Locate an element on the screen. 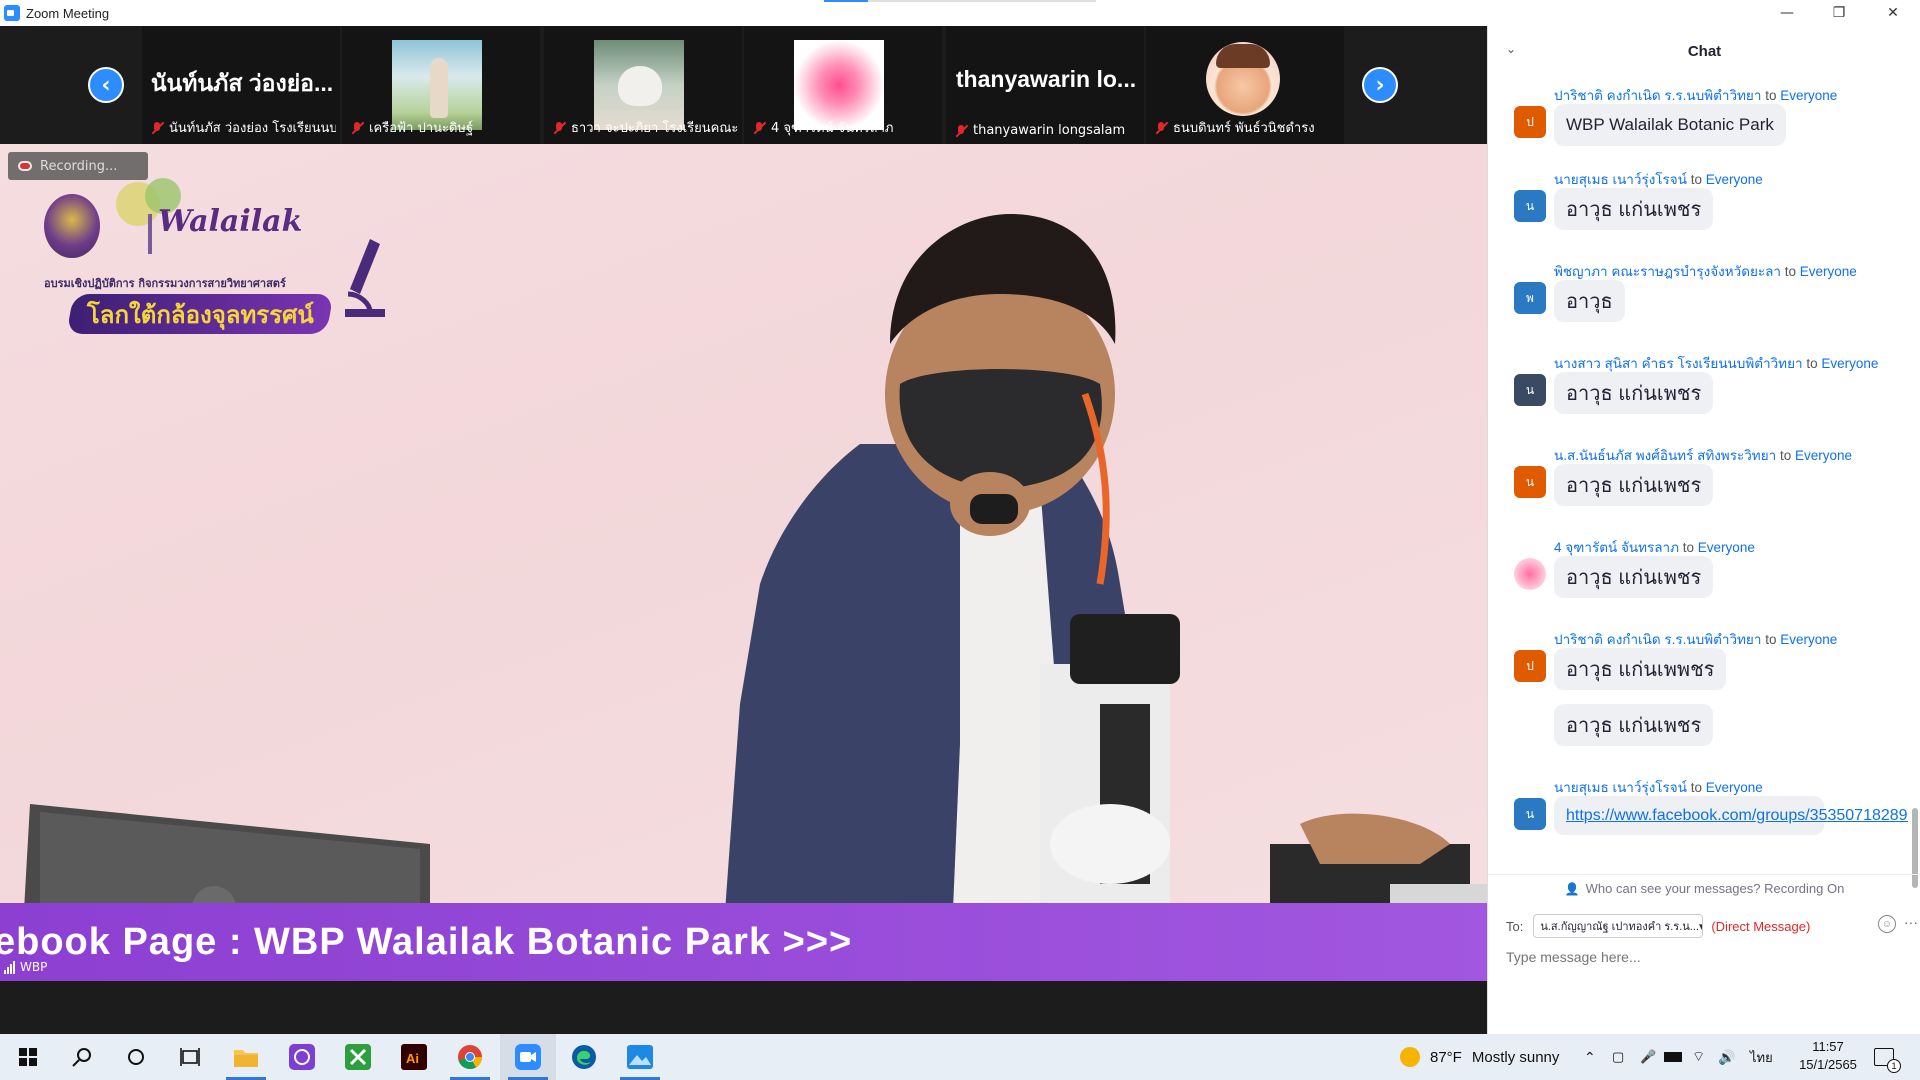 This screenshot has height=1080, width=1920. task-view-icon is located at coordinates (190, 1057).